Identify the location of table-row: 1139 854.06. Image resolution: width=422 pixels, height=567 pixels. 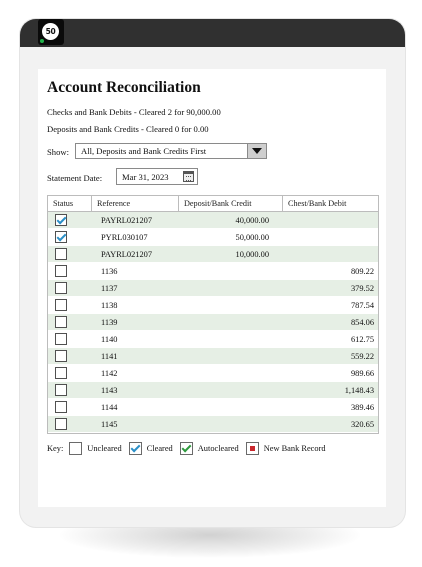
(213, 322).